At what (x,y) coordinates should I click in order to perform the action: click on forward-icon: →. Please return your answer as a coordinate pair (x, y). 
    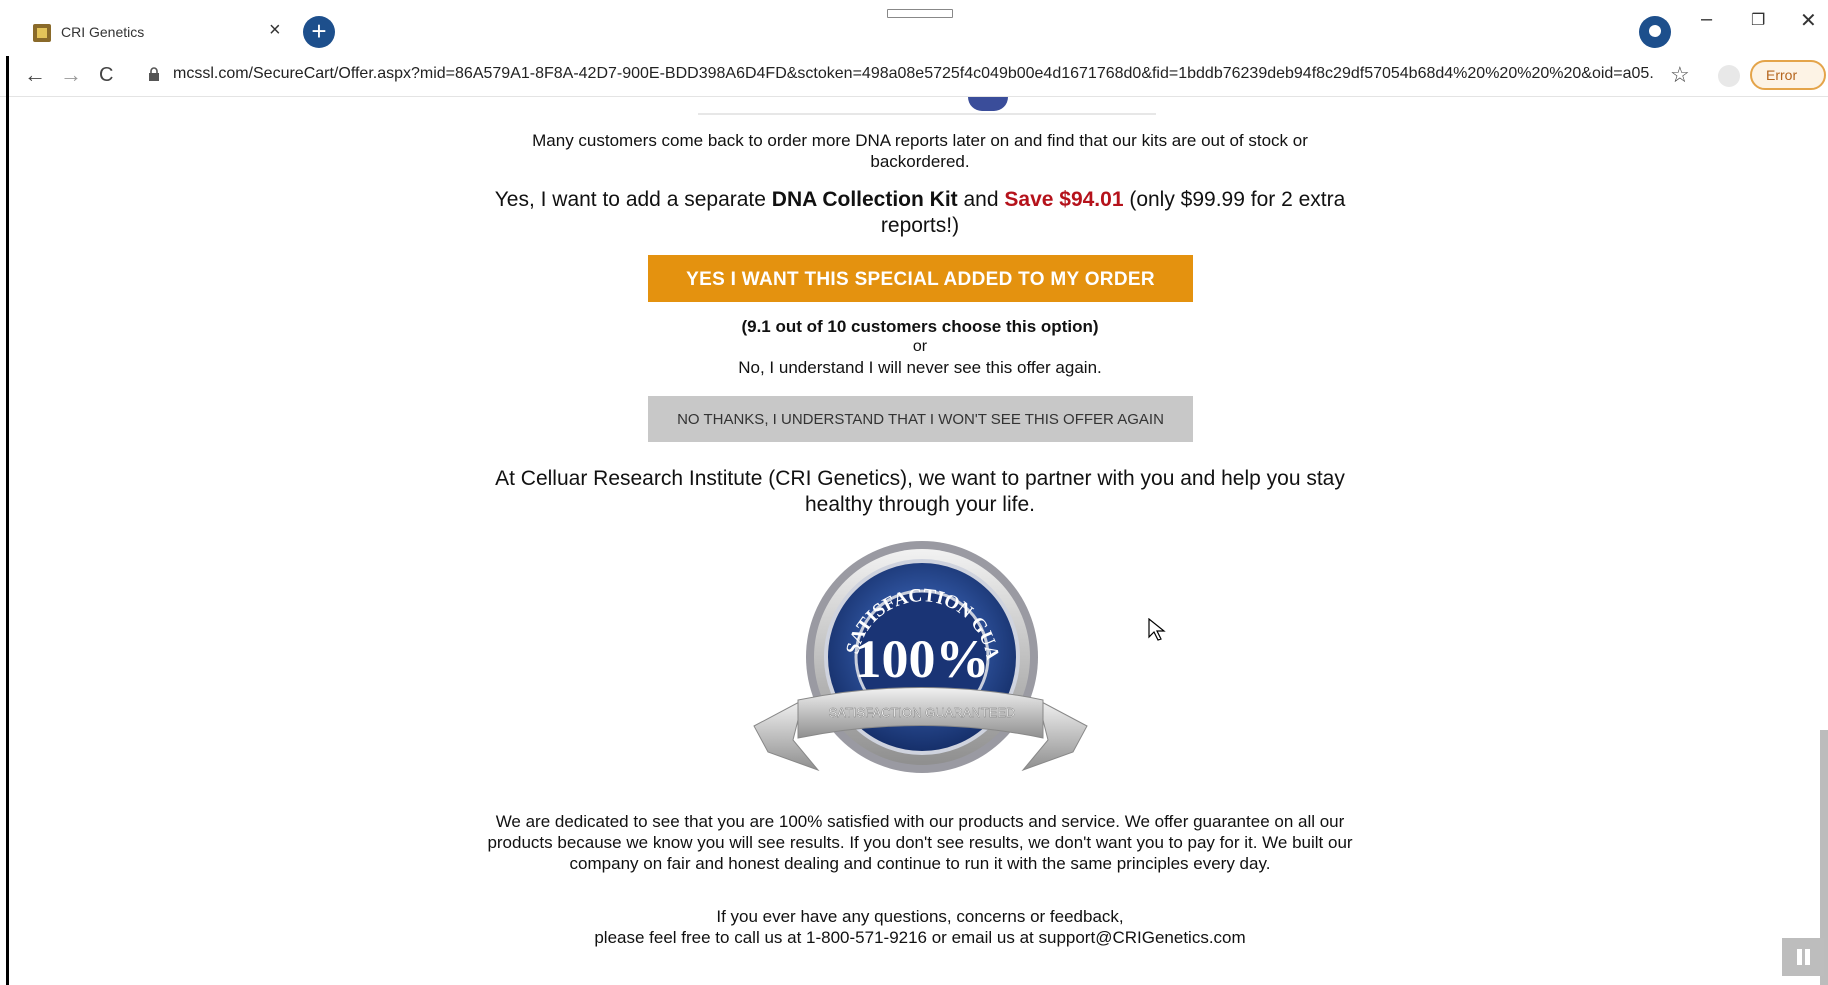
    Looking at the image, I should click on (71, 75).